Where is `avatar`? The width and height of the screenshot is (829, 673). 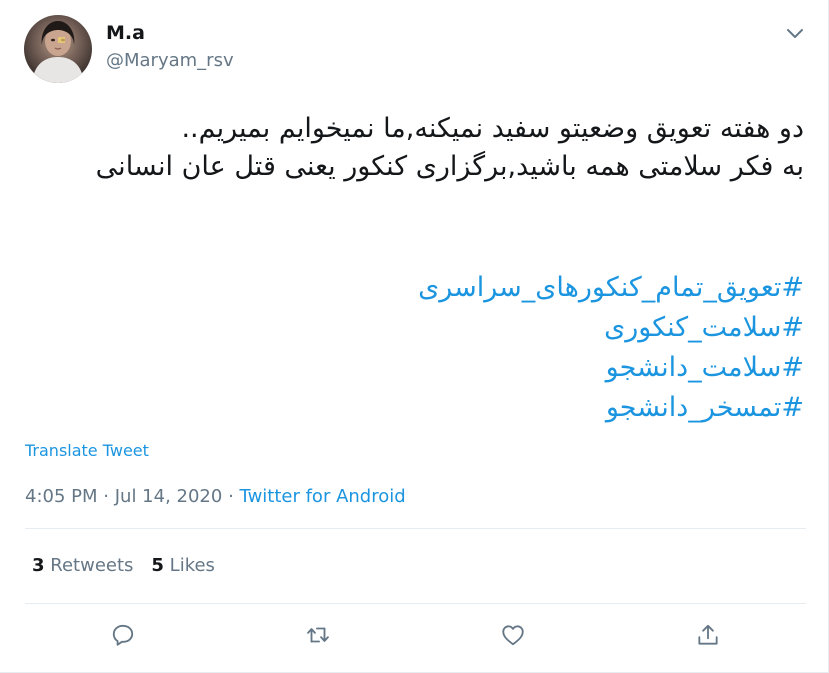 avatar is located at coordinates (58, 49).